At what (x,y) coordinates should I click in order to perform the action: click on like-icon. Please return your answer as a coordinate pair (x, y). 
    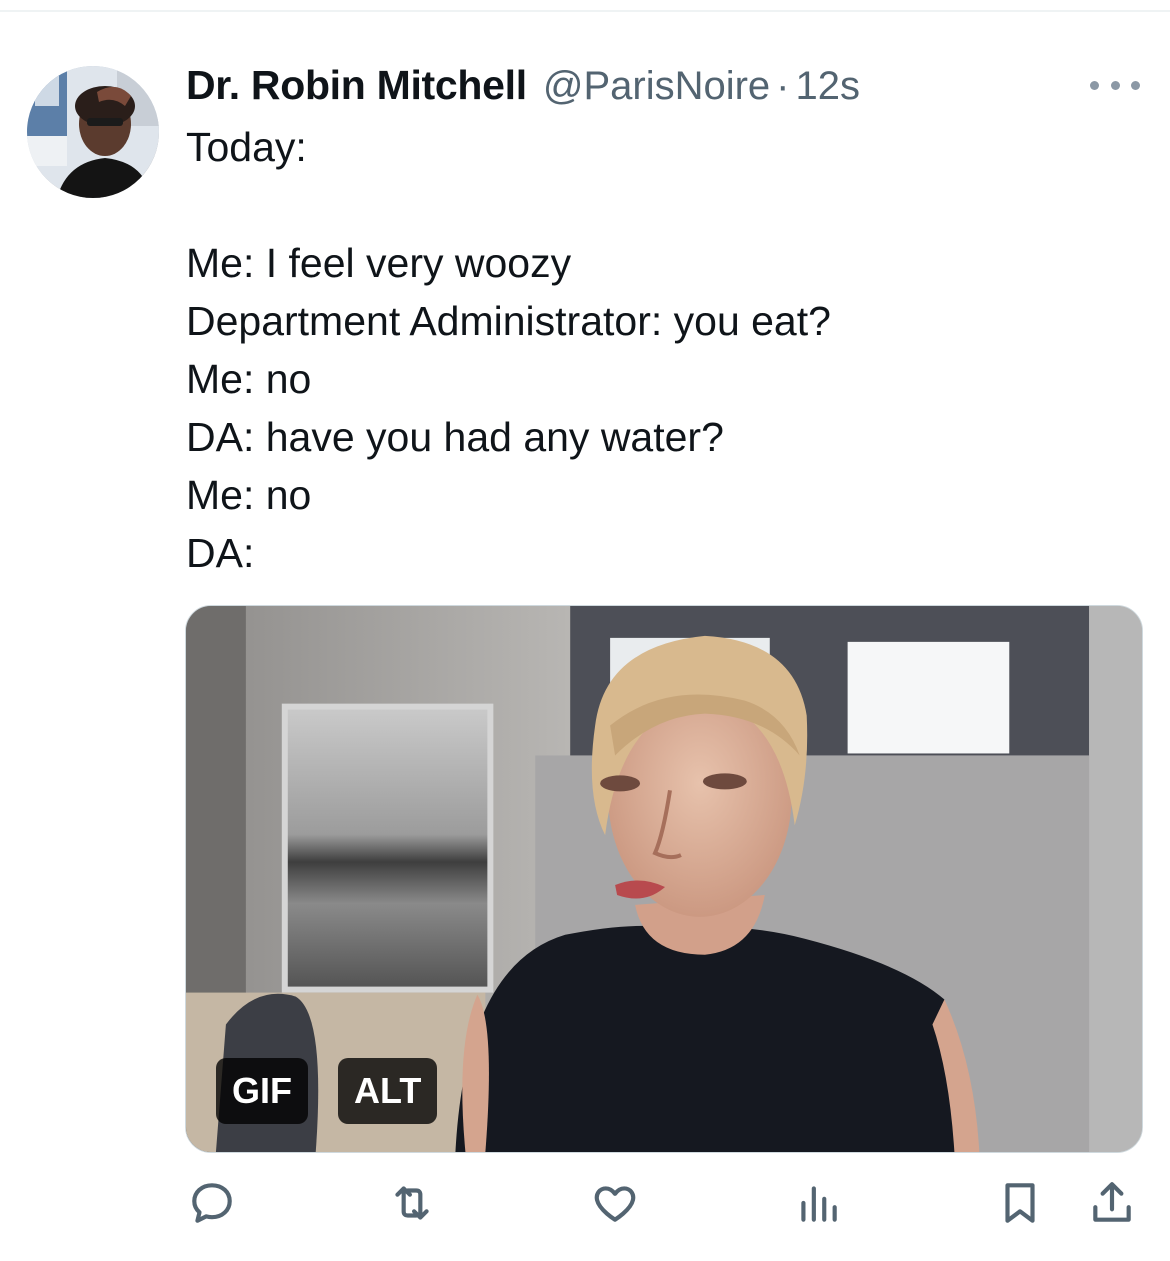
    Looking at the image, I should click on (615, 1204).